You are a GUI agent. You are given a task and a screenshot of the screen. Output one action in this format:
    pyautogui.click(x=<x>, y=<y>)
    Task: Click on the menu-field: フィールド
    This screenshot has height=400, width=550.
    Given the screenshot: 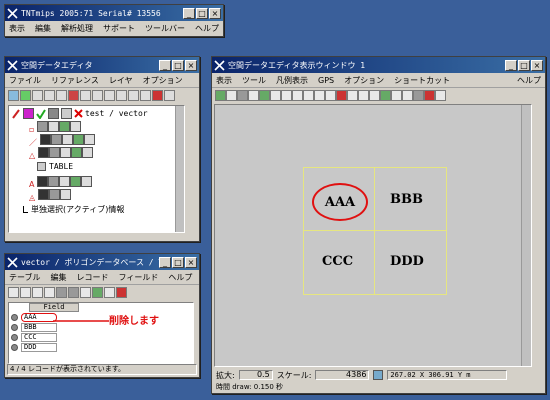 What is the action you would take?
    pyautogui.click(x=139, y=277)
    